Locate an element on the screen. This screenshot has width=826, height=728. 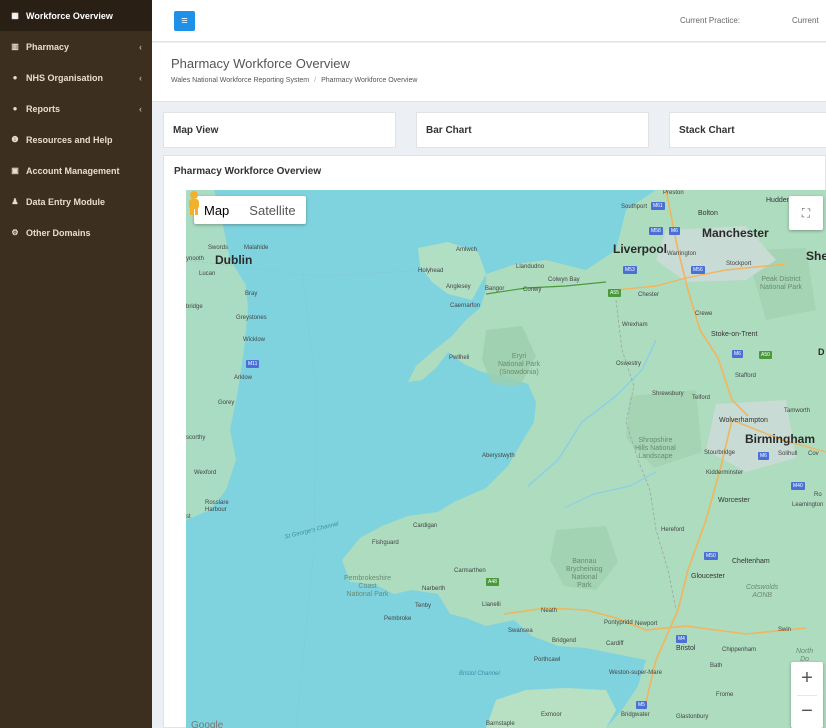
fullscreen-button: ⛶ is located at coordinates (806, 213).